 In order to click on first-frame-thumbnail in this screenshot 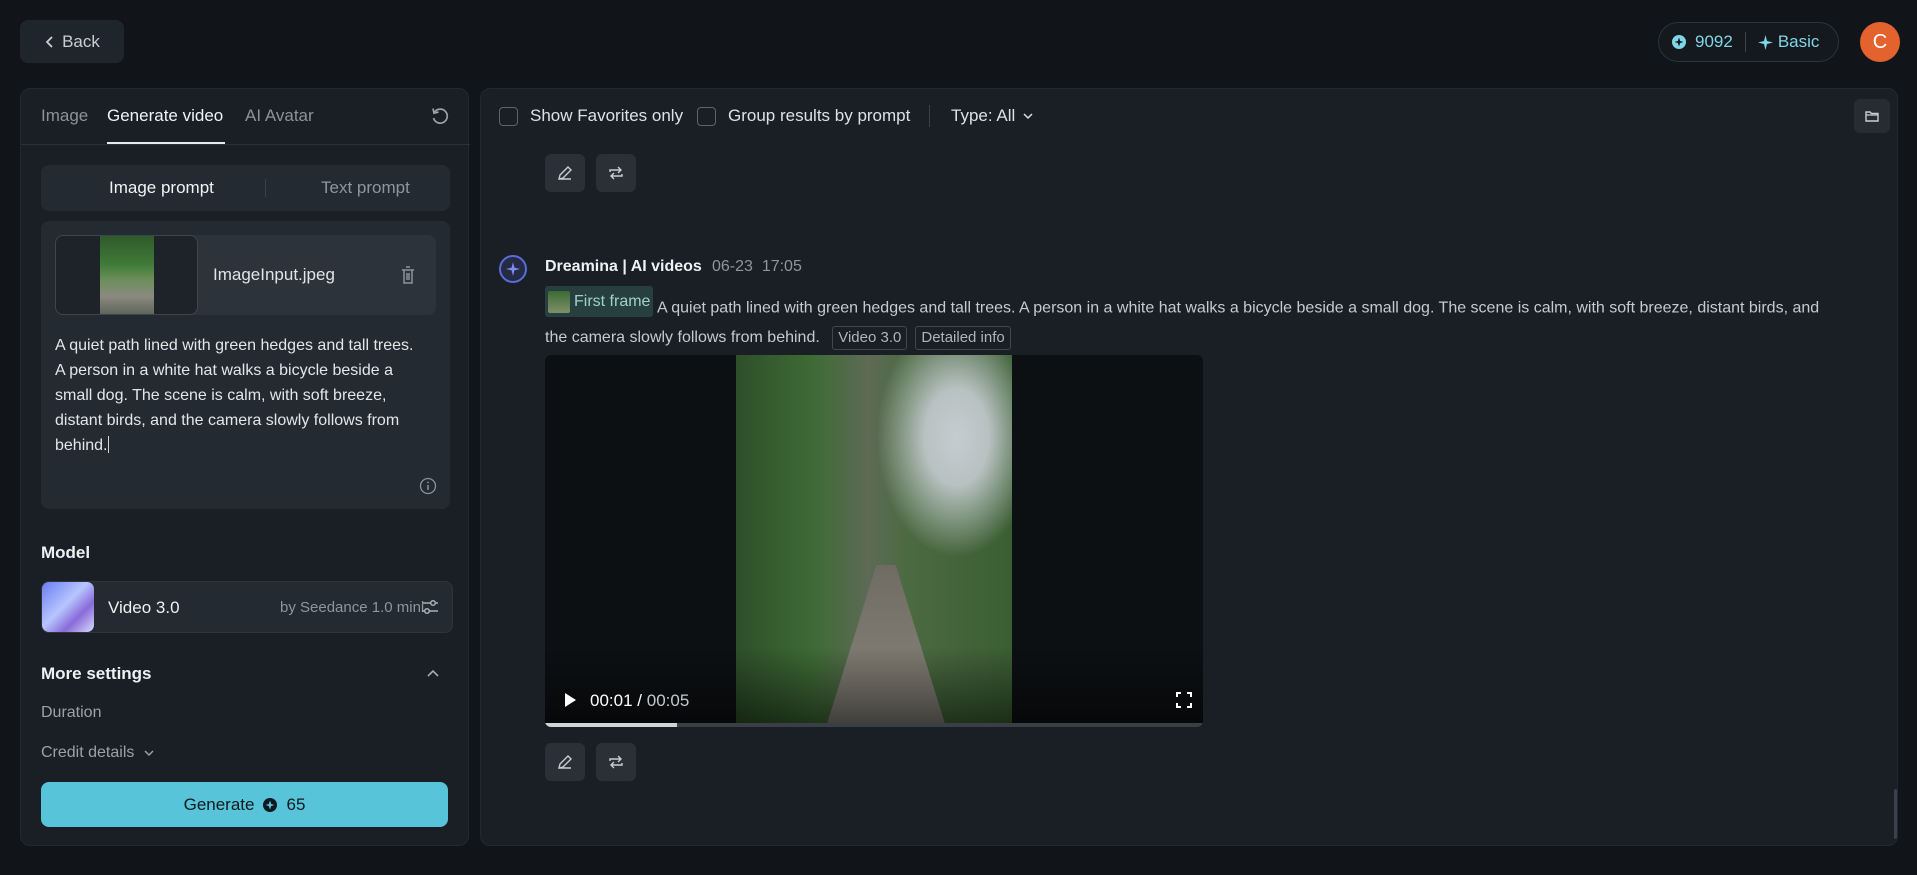, I will do `click(559, 301)`.